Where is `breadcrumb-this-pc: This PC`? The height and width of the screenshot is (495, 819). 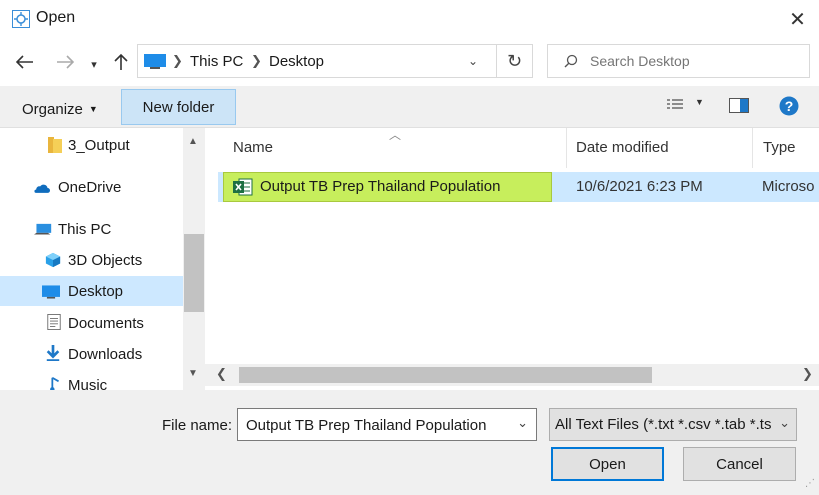
breadcrumb-this-pc: This PC is located at coordinates (216, 61).